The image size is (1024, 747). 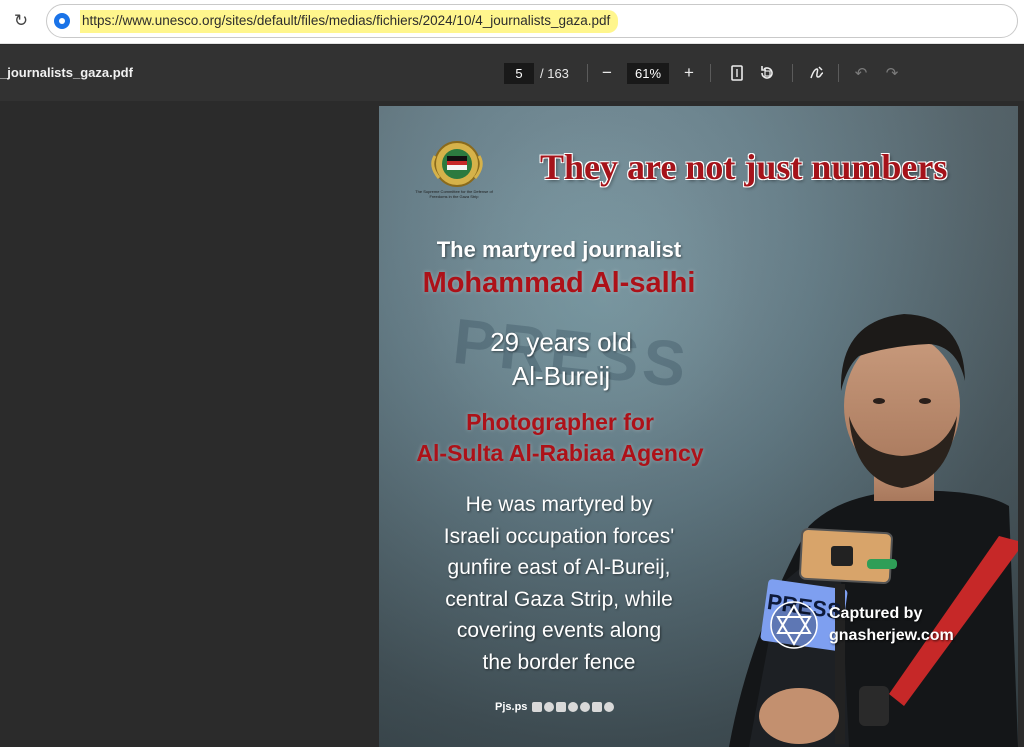 What do you see at coordinates (817, 73) in the screenshot?
I see `annotate-icon` at bounding box center [817, 73].